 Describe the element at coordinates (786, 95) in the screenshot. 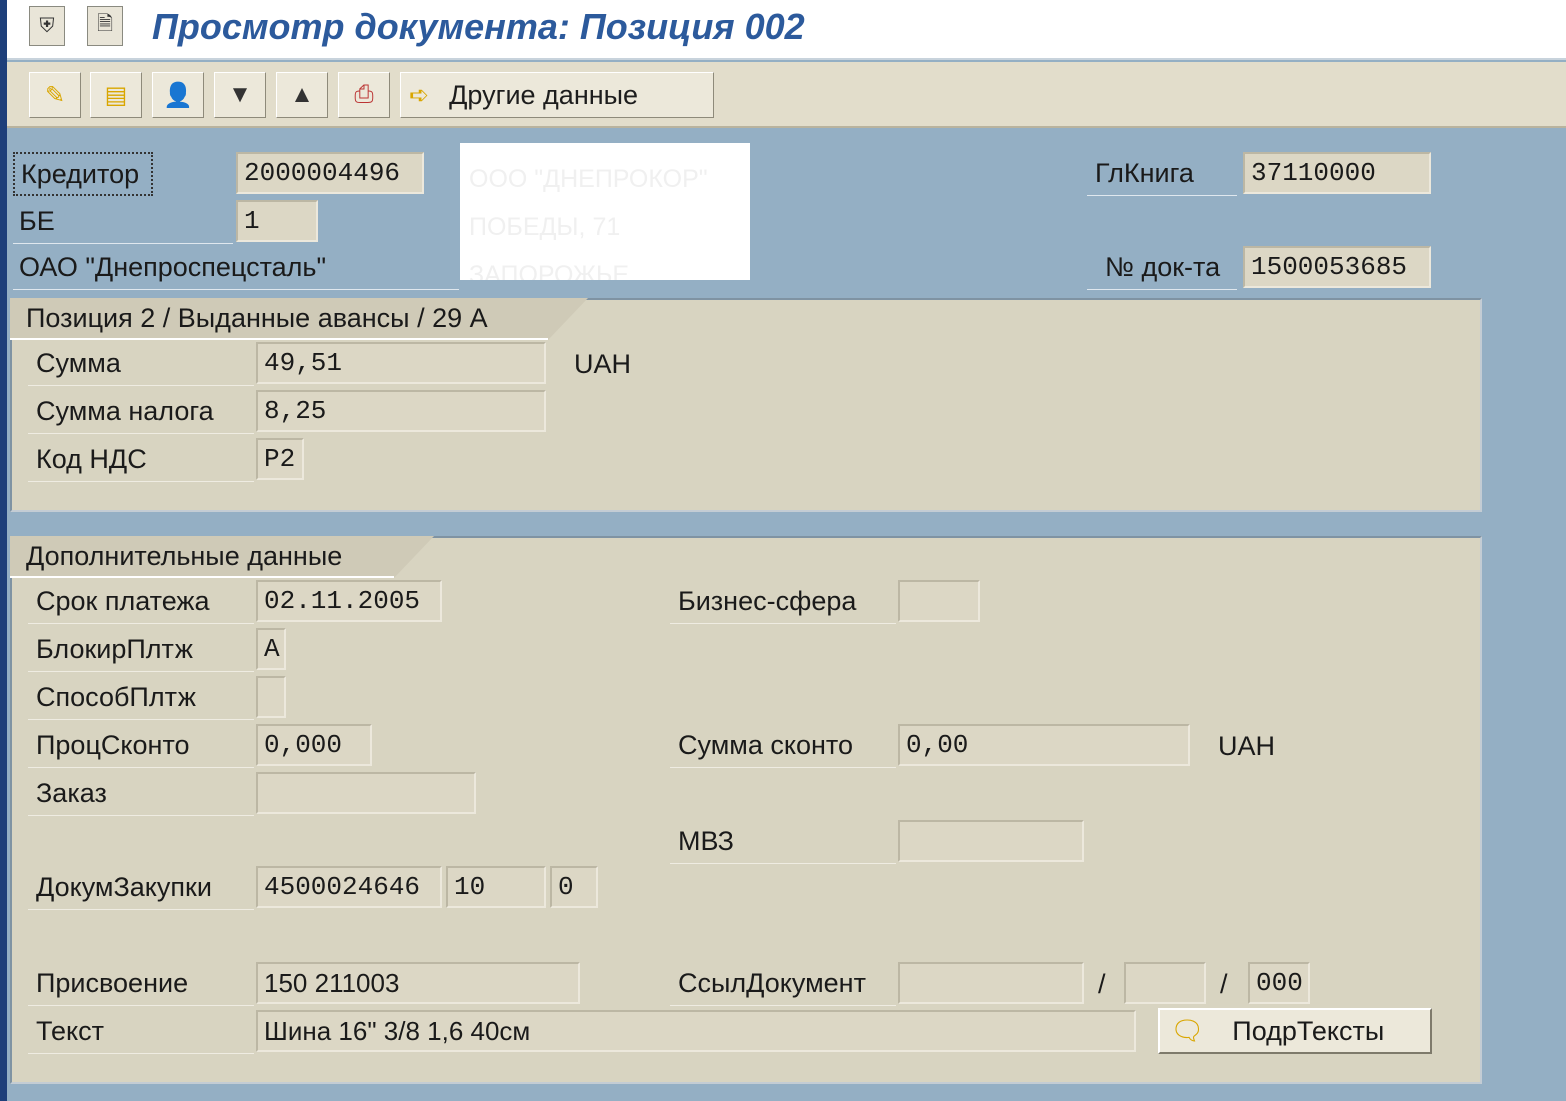

I see `application-toolbar: ✎ ▤ 👤 ▼ ▲ ⎙ ➪ Другие данные` at that location.